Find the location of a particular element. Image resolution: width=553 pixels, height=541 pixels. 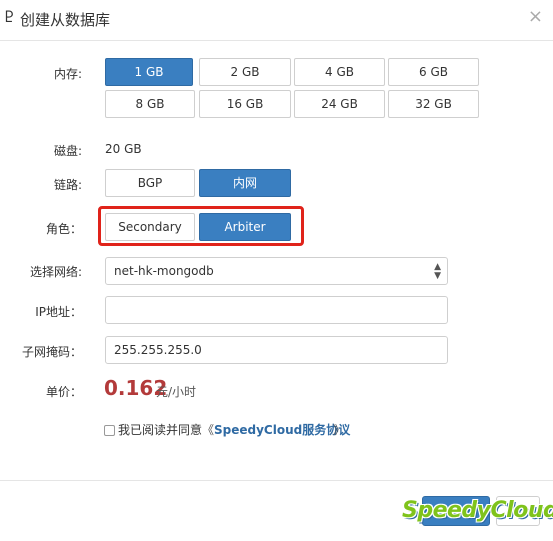

price-unit: 元/小时 is located at coordinates (176, 392).